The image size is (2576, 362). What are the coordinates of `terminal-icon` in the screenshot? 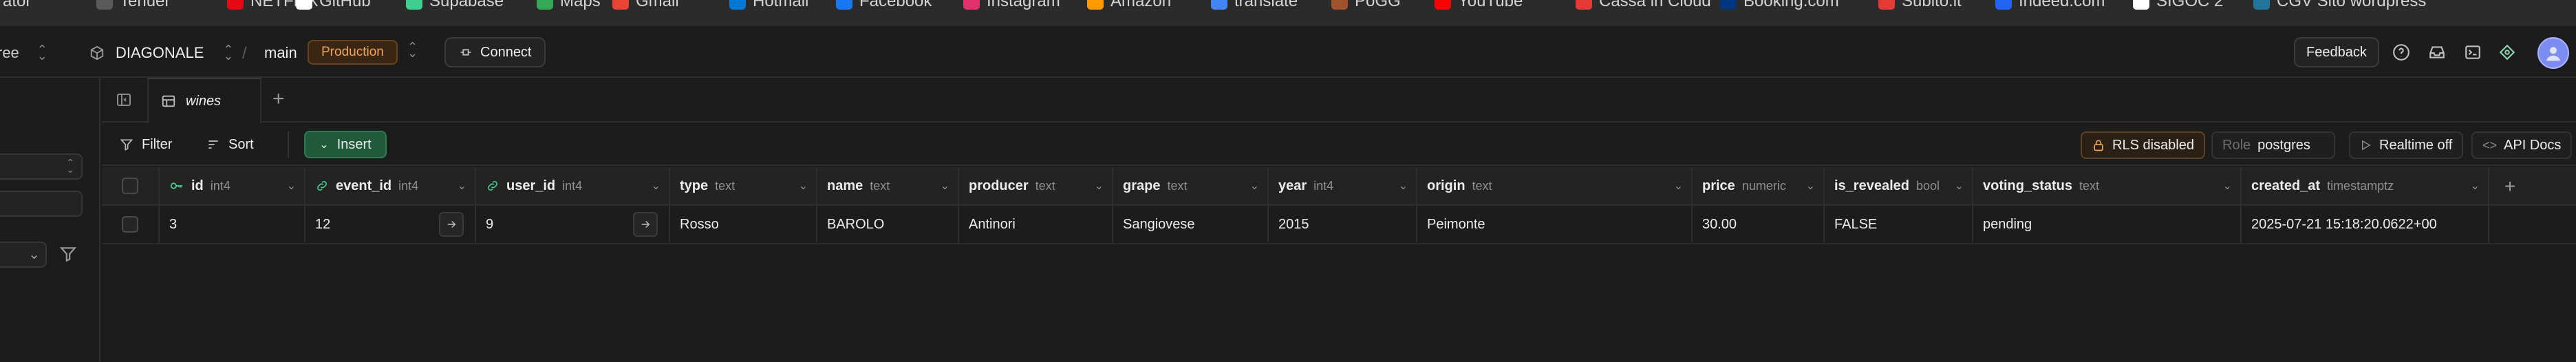 It's located at (2472, 52).